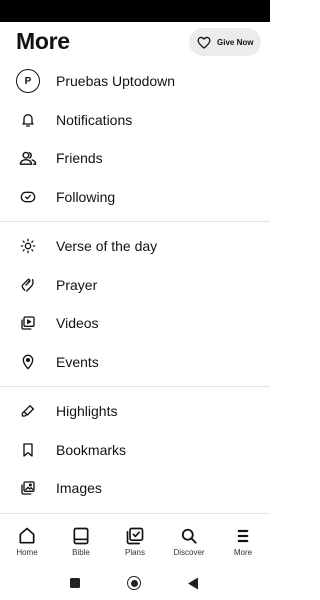 The image size is (320, 600). Describe the element at coordinates (135, 197) in the screenshot. I see `menu-item-following: Following` at that location.